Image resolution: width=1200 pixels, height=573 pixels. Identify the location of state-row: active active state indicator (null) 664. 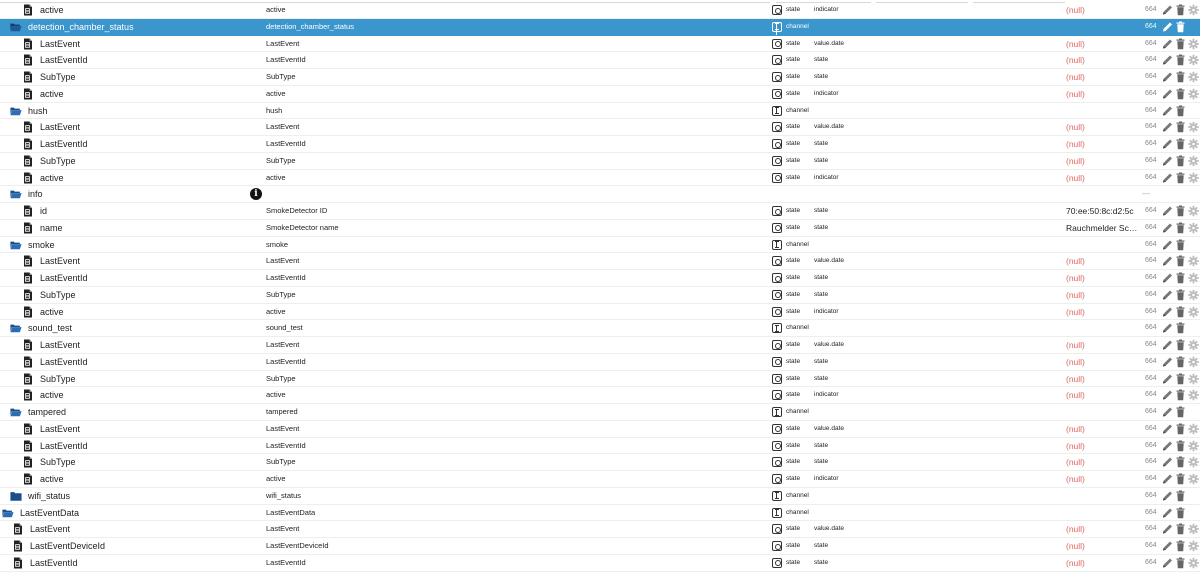
(600, 10).